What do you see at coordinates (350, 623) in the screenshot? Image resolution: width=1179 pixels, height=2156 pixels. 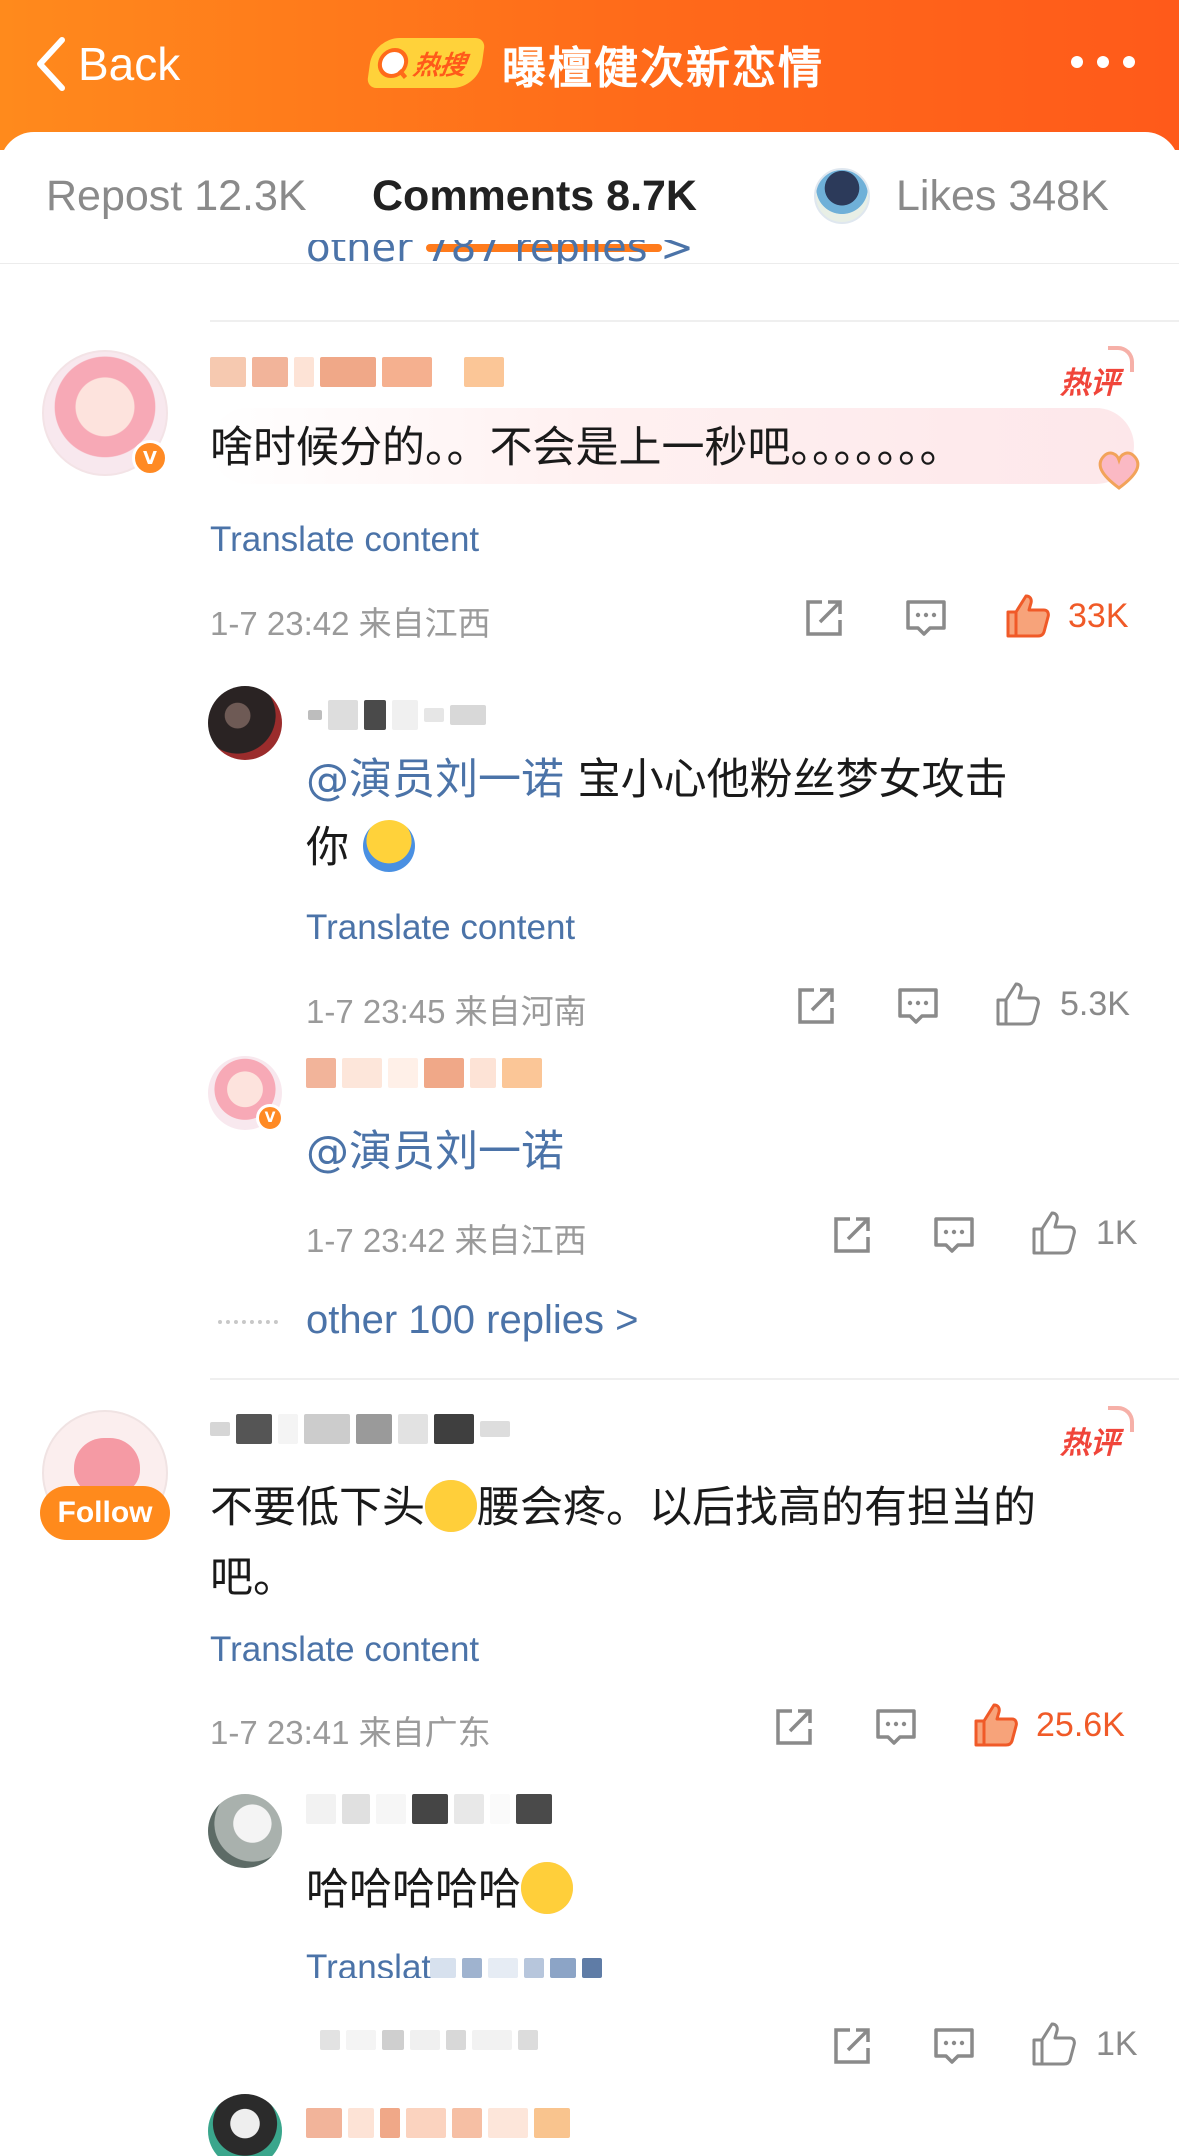 I see `comment-meta: 1-7 23:42 来自江西` at bounding box center [350, 623].